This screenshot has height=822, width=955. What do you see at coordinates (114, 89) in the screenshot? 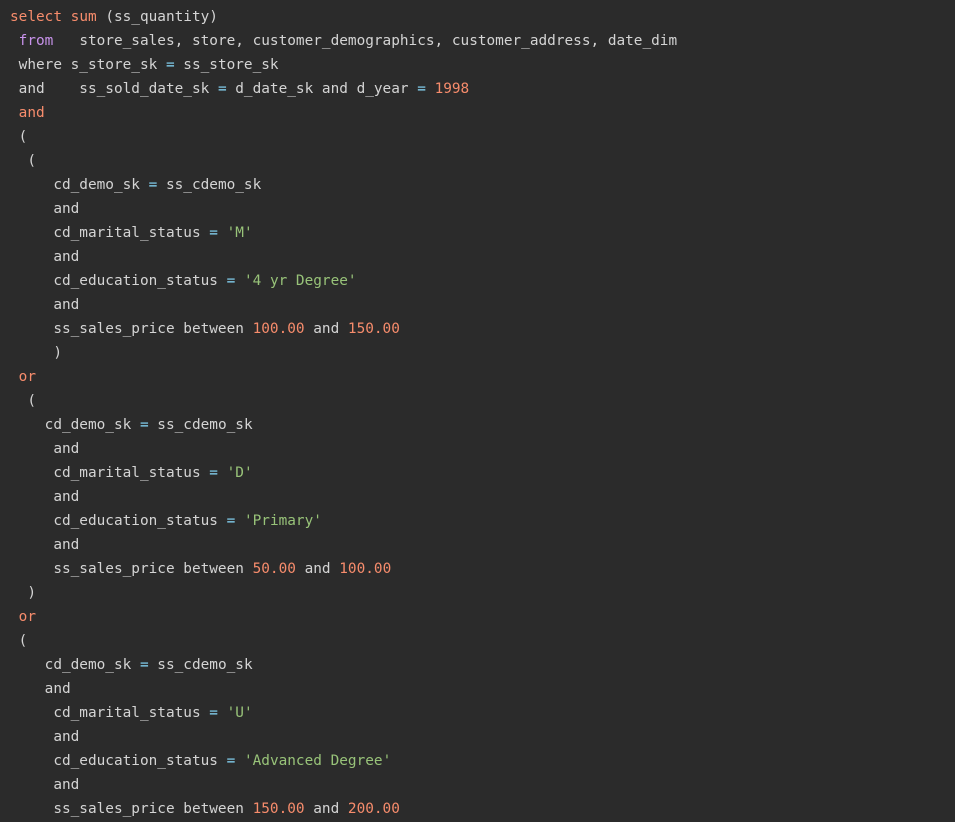
I see `code-token: and ss_sold_date_sk` at bounding box center [114, 89].